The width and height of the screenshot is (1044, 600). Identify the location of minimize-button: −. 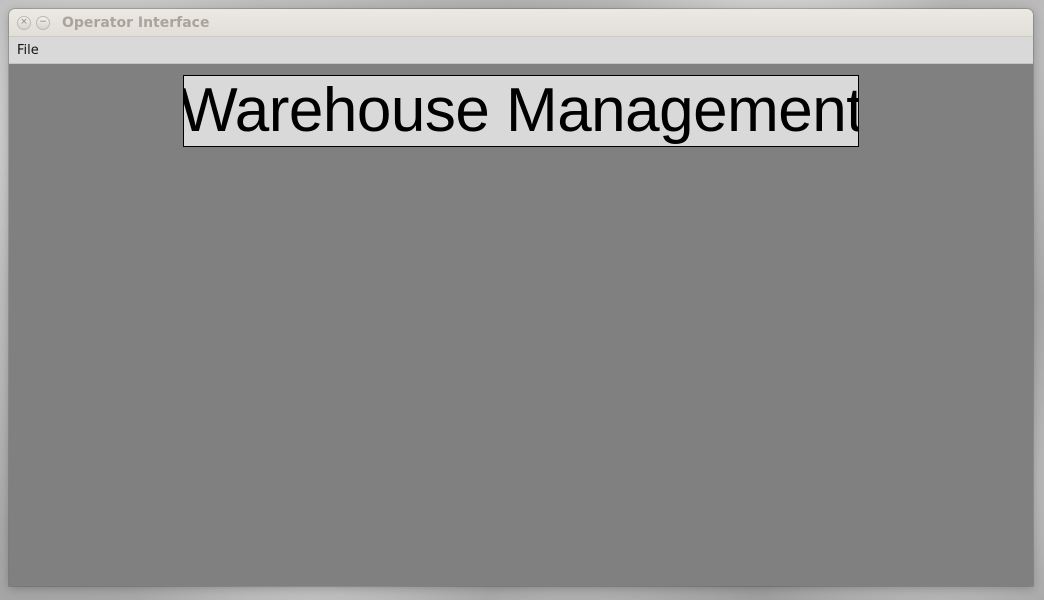
(43, 22).